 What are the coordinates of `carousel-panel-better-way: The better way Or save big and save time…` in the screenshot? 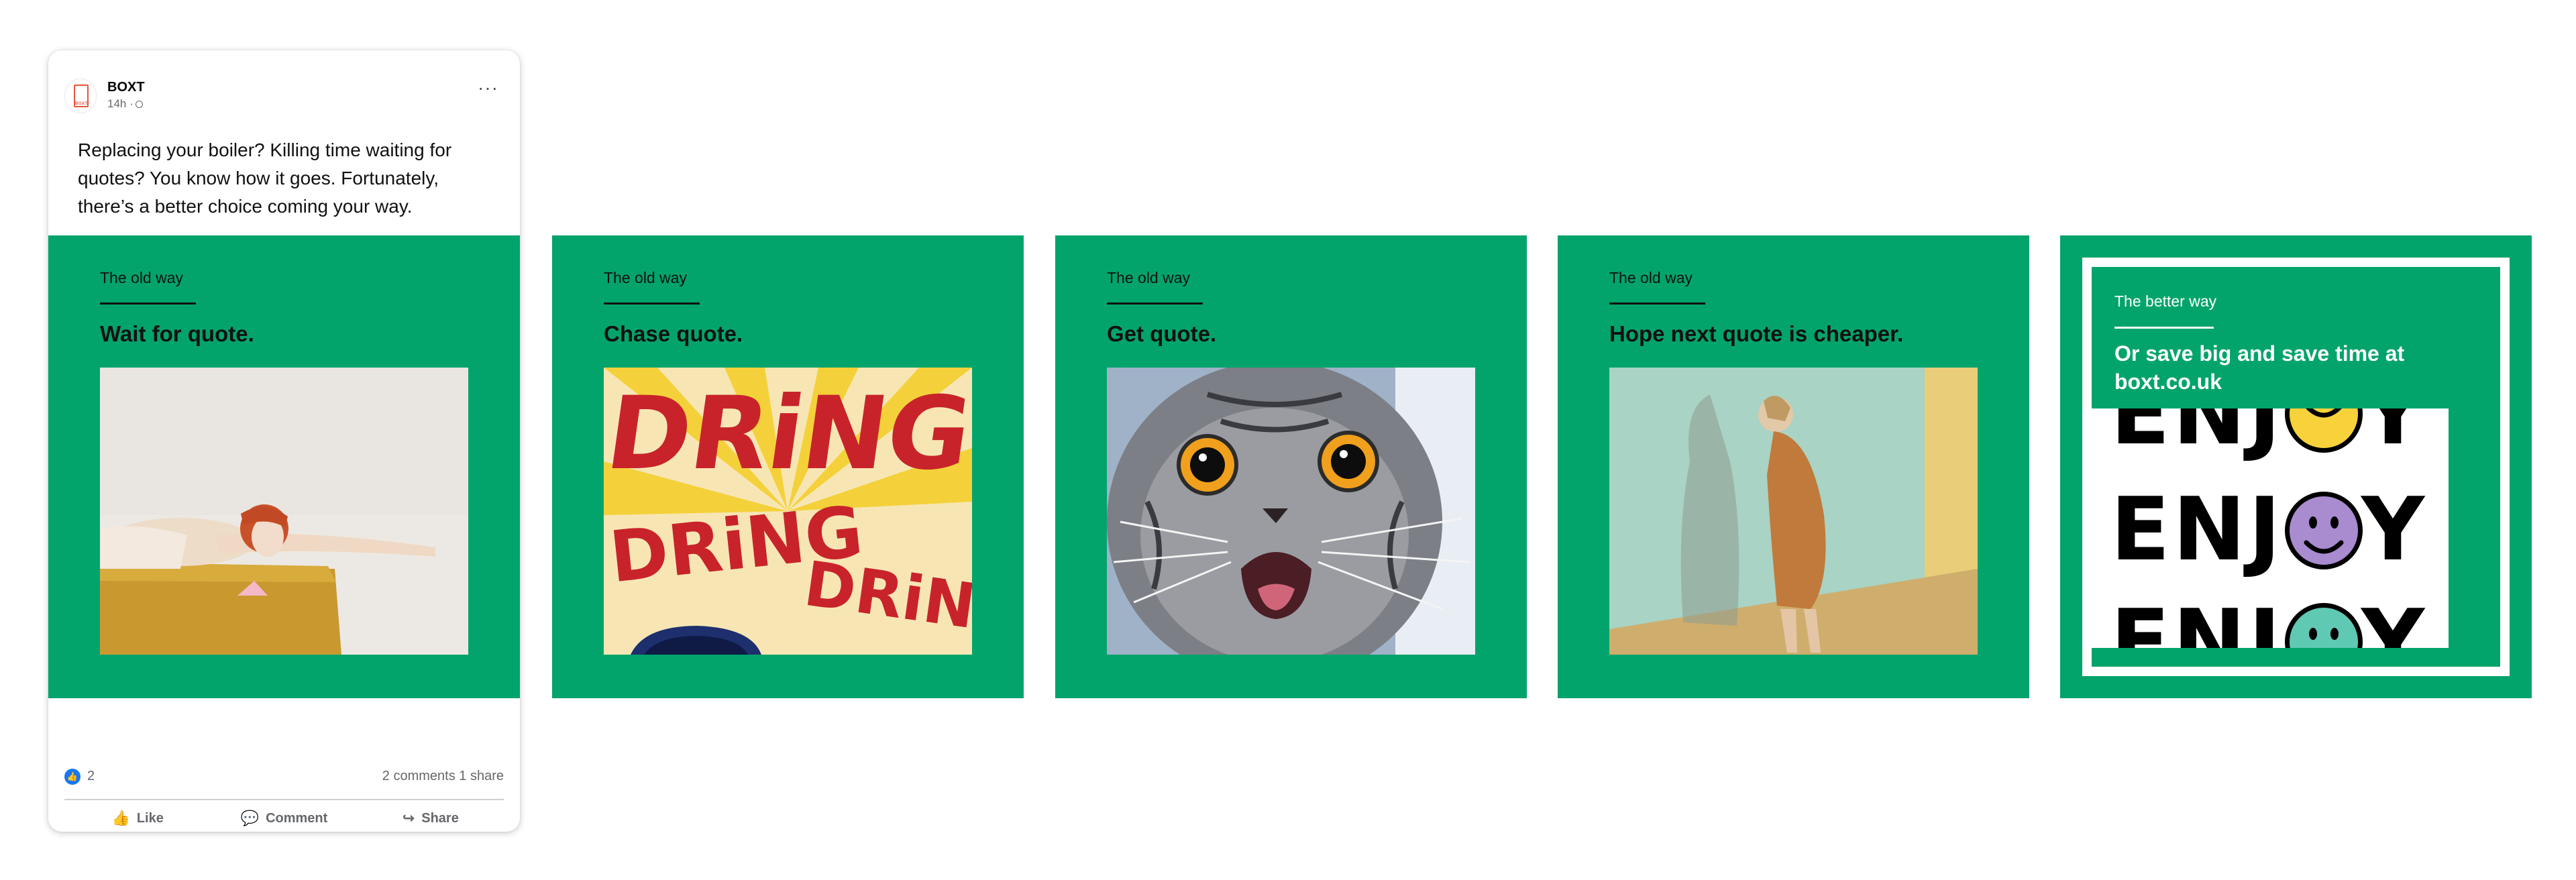 It's located at (2296, 466).